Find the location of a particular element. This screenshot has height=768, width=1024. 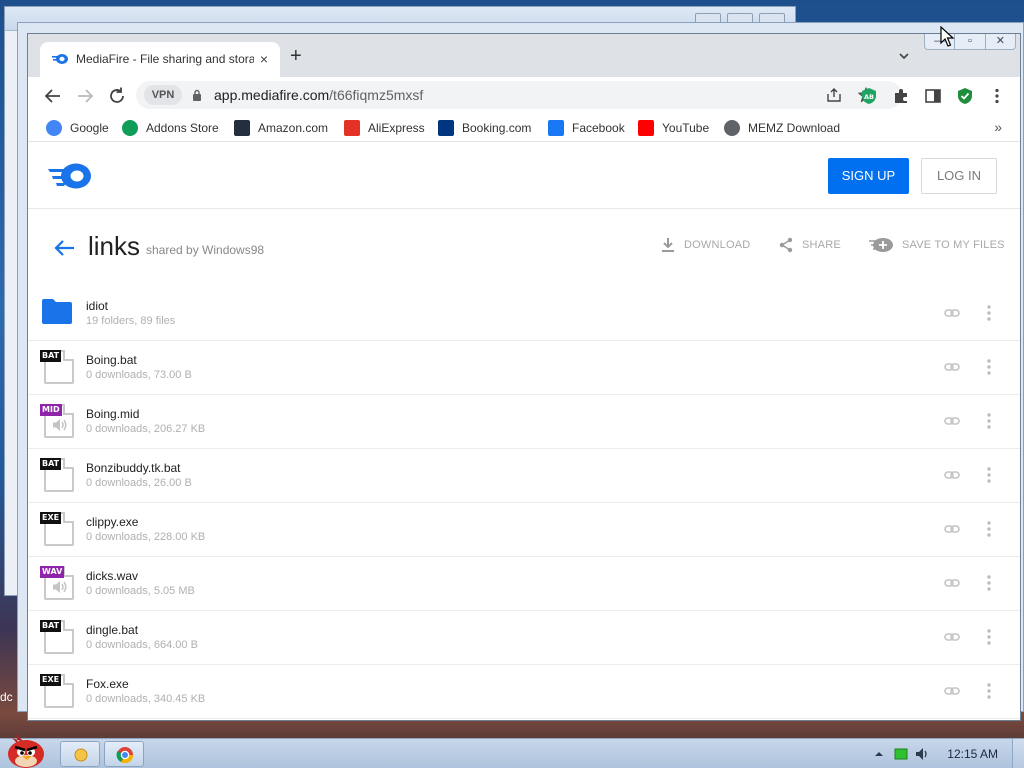

file-meta: 0 downloads, 73.00 B is located at coordinates (139, 375).